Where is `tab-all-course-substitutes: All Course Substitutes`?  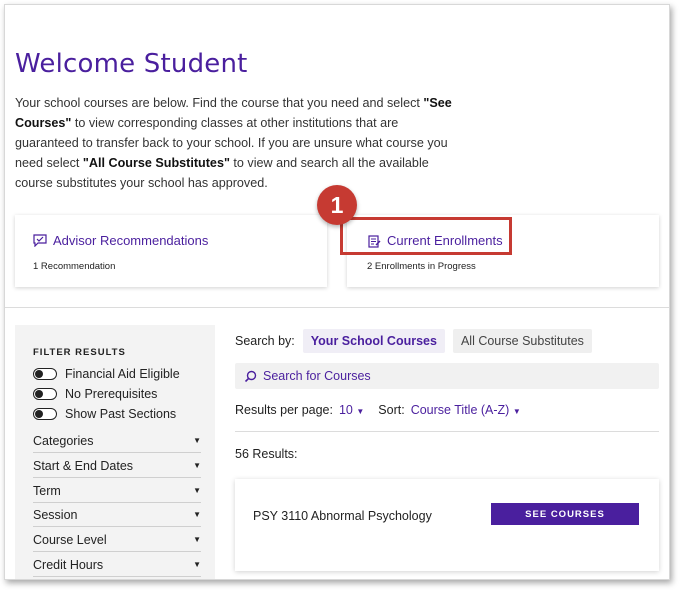
tab-all-course-substitutes: All Course Substitutes is located at coordinates (522, 341).